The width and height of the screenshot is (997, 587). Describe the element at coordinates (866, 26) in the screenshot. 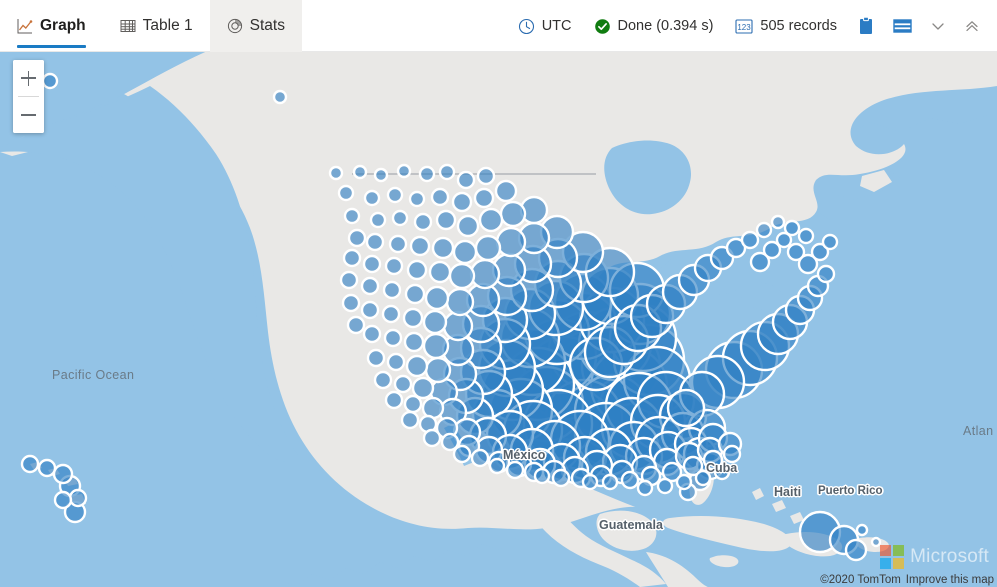

I see `copy-to-clipboard-button` at that location.